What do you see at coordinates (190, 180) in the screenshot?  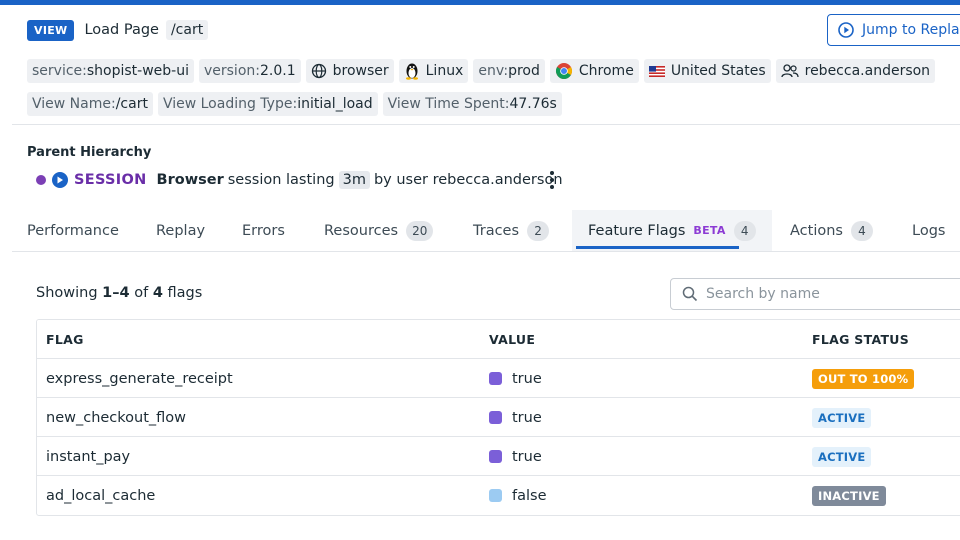 I see `session-kind: Browser` at bounding box center [190, 180].